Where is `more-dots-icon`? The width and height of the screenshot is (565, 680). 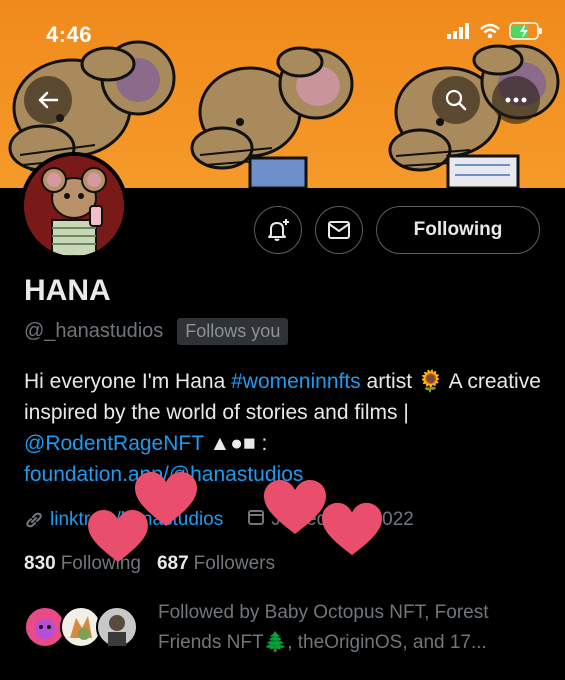
more-dots-icon is located at coordinates (516, 100).